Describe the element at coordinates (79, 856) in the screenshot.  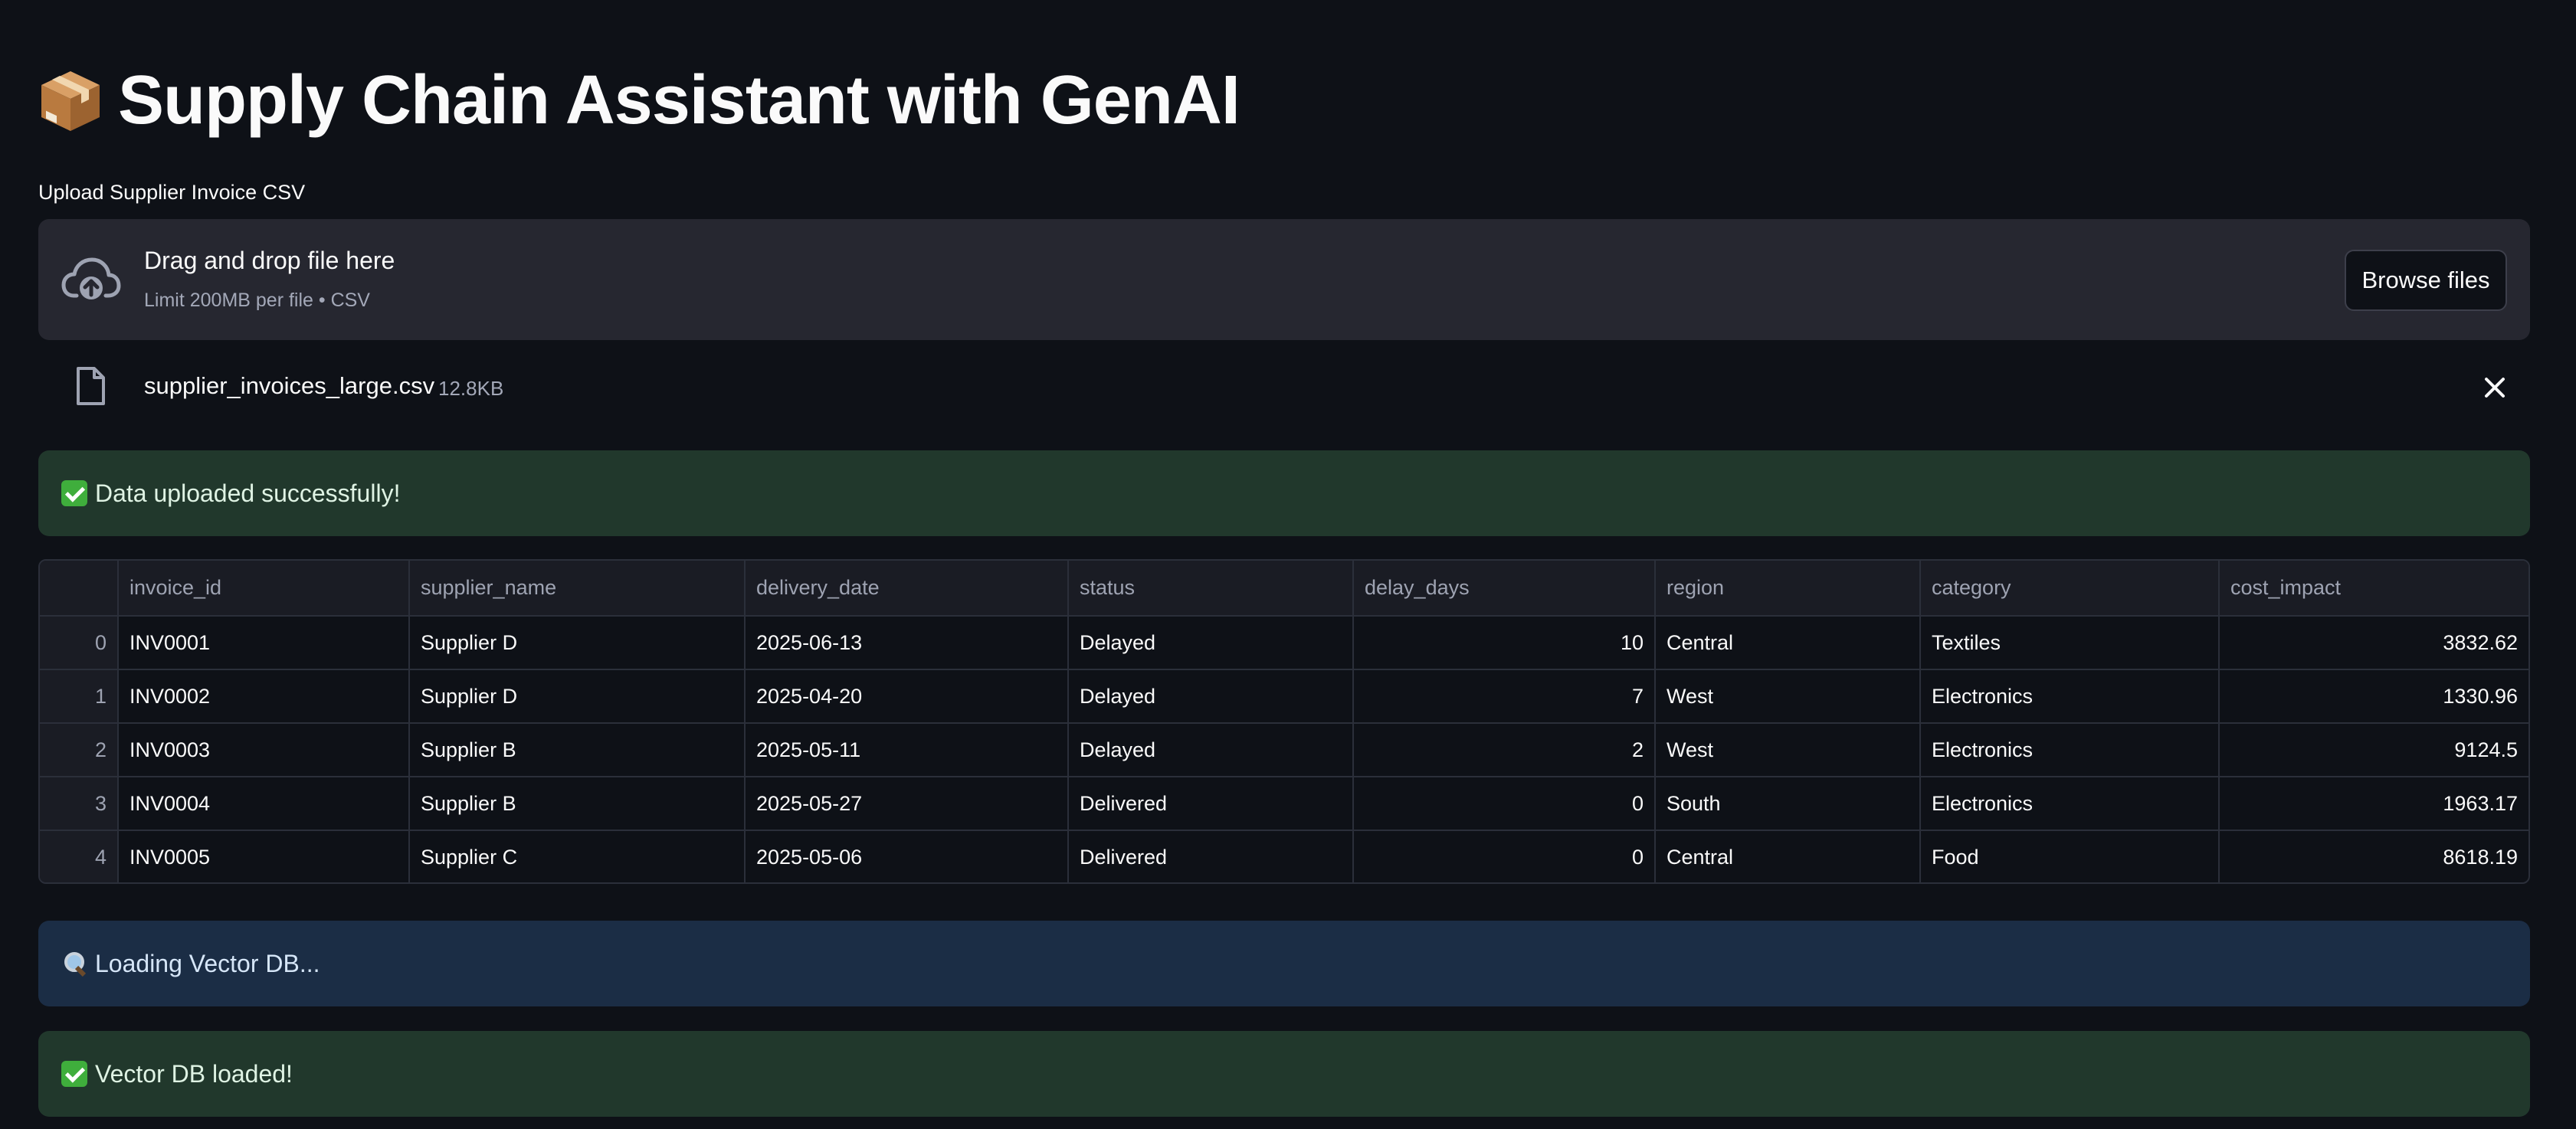
I see `row-index: 4` at that location.